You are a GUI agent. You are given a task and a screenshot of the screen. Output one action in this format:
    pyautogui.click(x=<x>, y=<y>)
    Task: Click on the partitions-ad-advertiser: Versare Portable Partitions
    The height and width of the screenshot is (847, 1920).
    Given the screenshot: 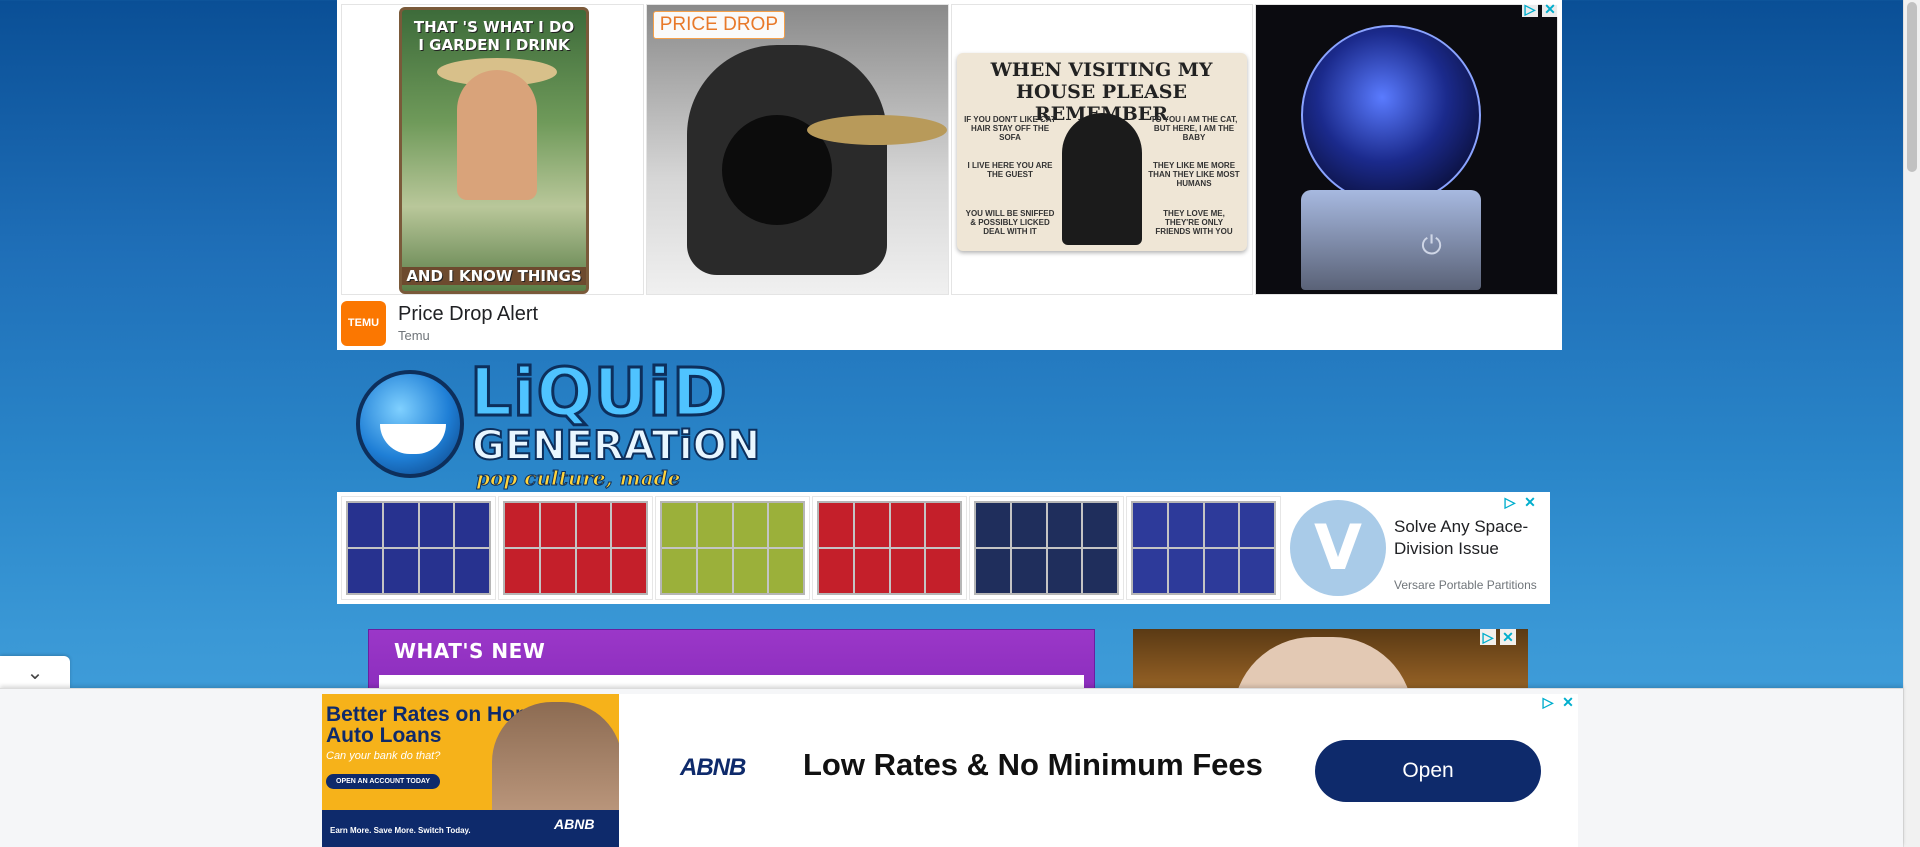 What is the action you would take?
    pyautogui.click(x=1465, y=585)
    